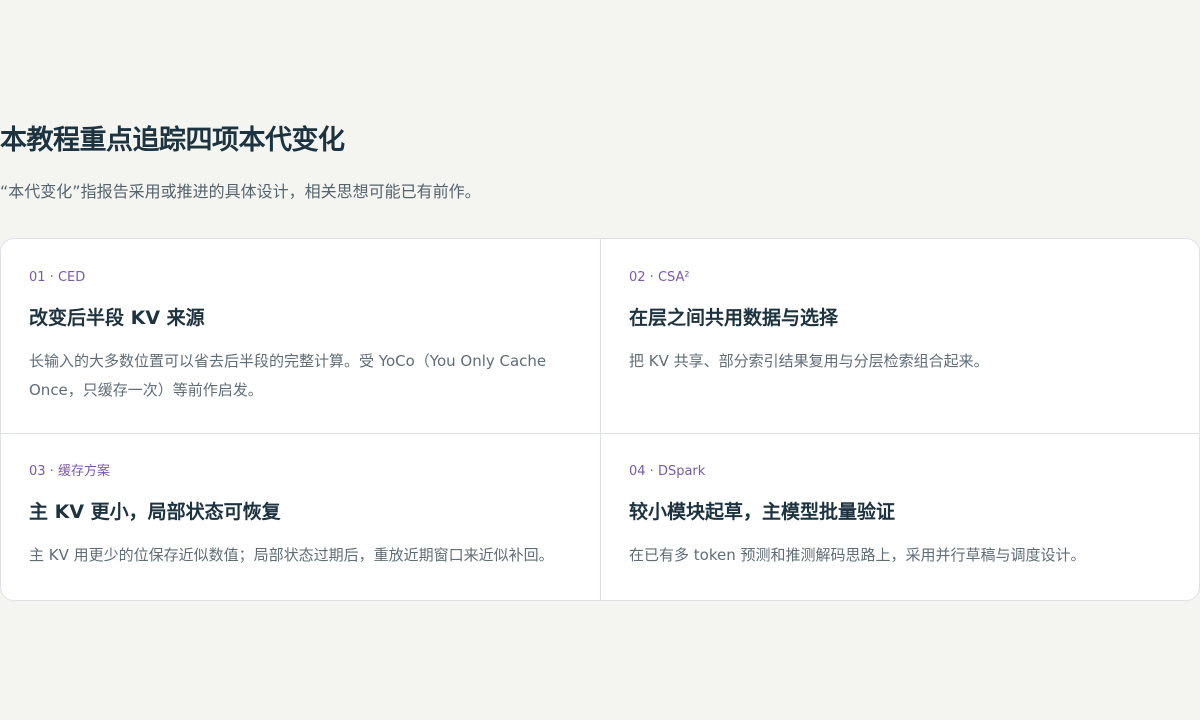 This screenshot has width=1200, height=720. What do you see at coordinates (240, 191) in the screenshot?
I see `section-subtitle: “本代变化”指报告采用或推进的具体设计，相关思想可能已有前作。` at bounding box center [240, 191].